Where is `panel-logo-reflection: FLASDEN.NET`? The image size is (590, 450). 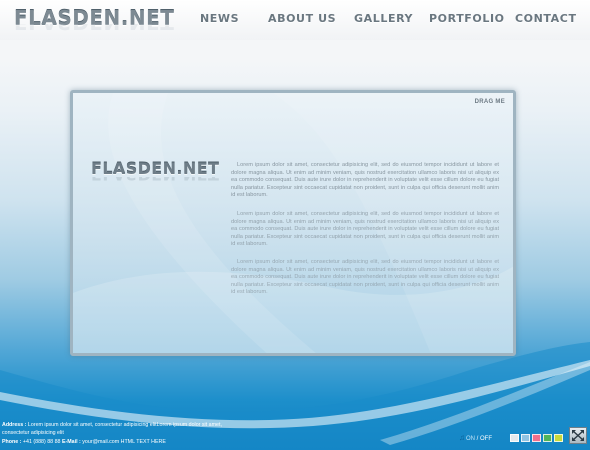 panel-logo-reflection: FLASDEN.NET is located at coordinates (155, 180).